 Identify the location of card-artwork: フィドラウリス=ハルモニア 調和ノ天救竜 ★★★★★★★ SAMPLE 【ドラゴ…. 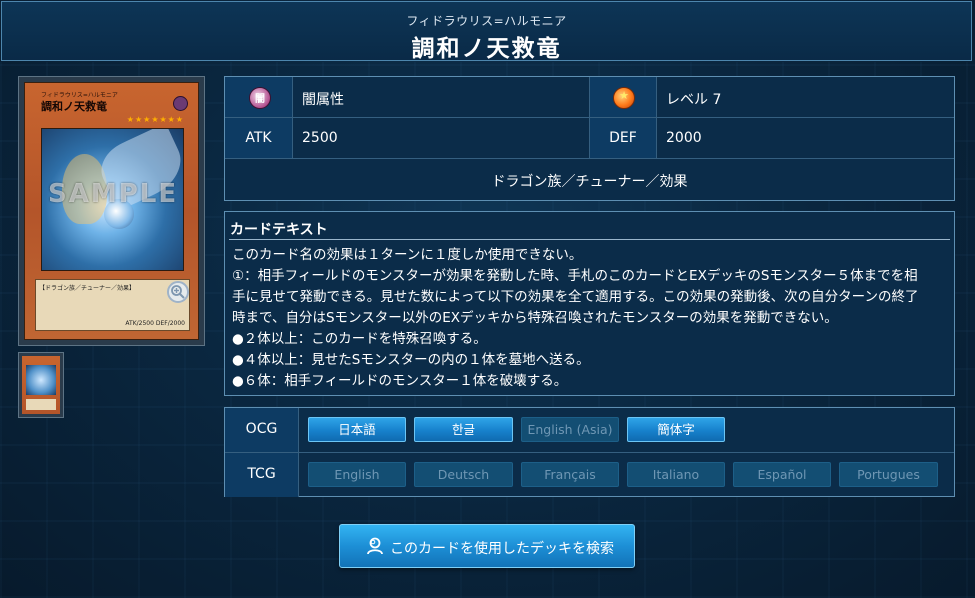
(111, 211).